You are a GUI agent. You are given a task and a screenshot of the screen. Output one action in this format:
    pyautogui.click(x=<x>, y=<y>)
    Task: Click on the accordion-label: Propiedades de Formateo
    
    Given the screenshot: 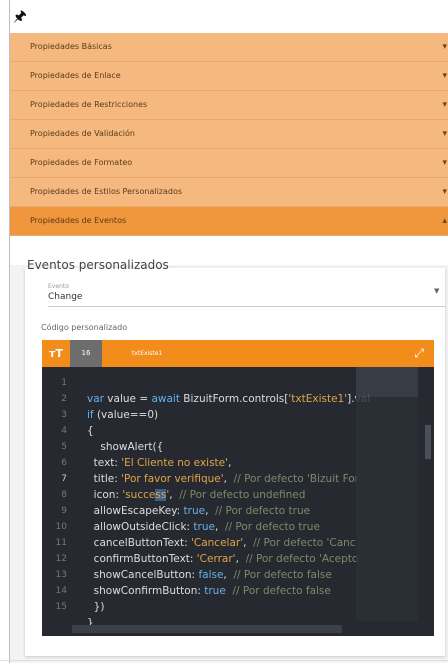 What is the action you would take?
    pyautogui.click(x=81, y=162)
    